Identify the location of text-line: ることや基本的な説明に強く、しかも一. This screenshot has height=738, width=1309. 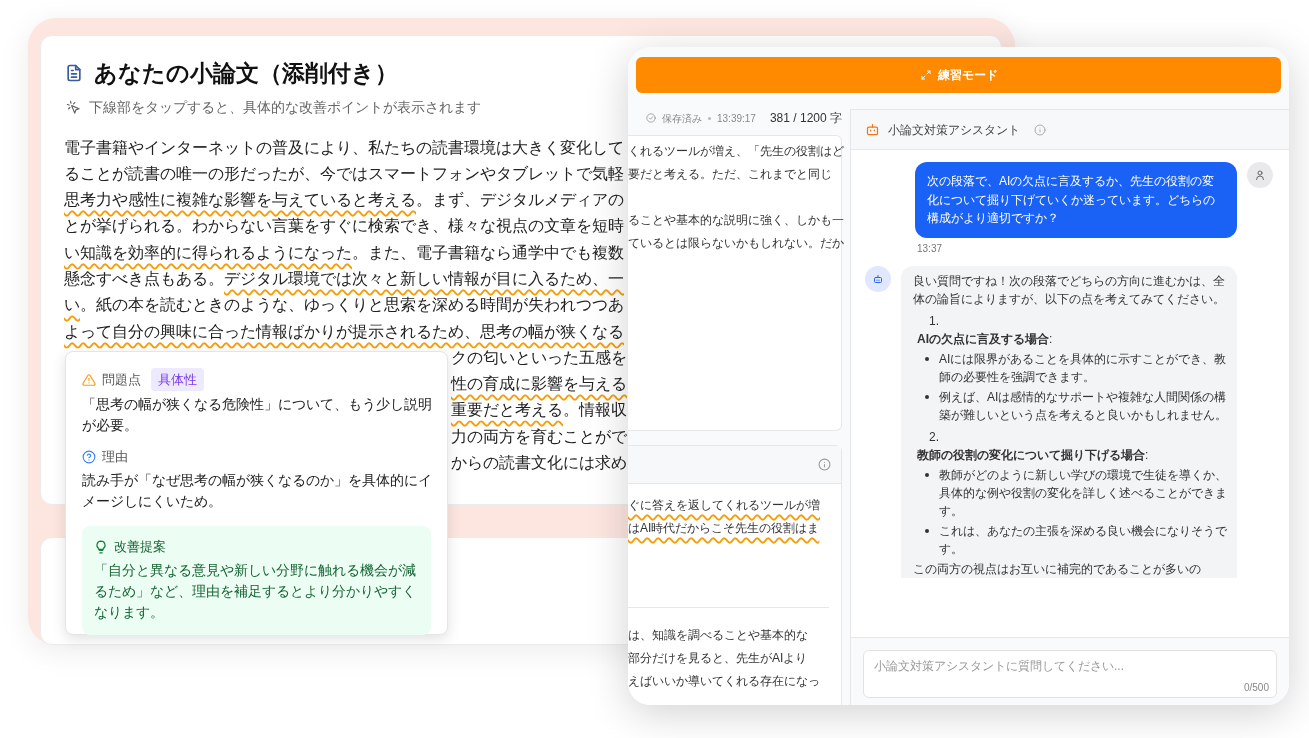
(736, 220).